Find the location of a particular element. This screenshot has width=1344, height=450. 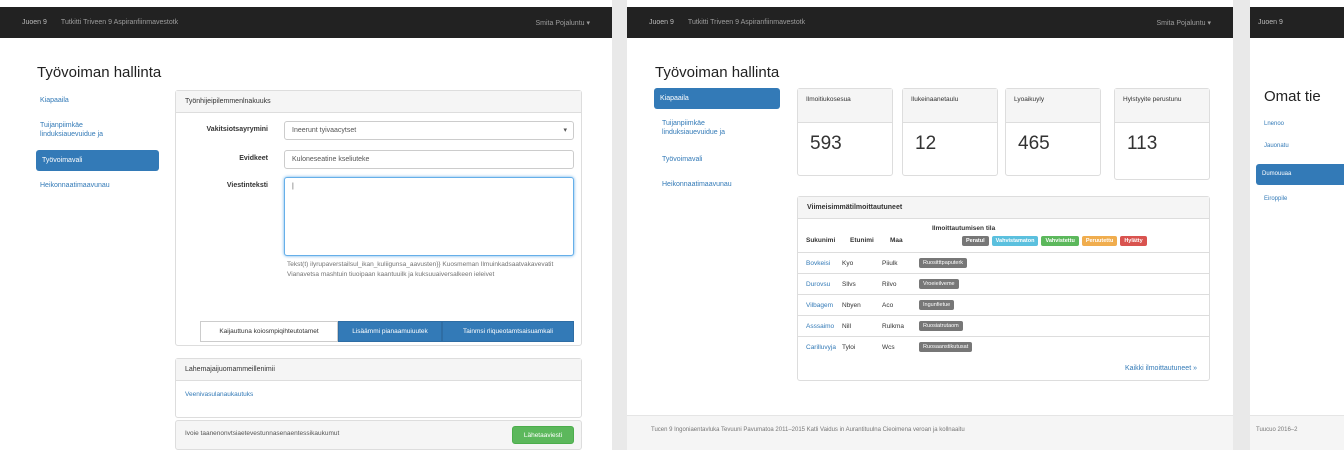

stat-card-registrations: Ilmoitiukosesua 593 is located at coordinates (845, 132).